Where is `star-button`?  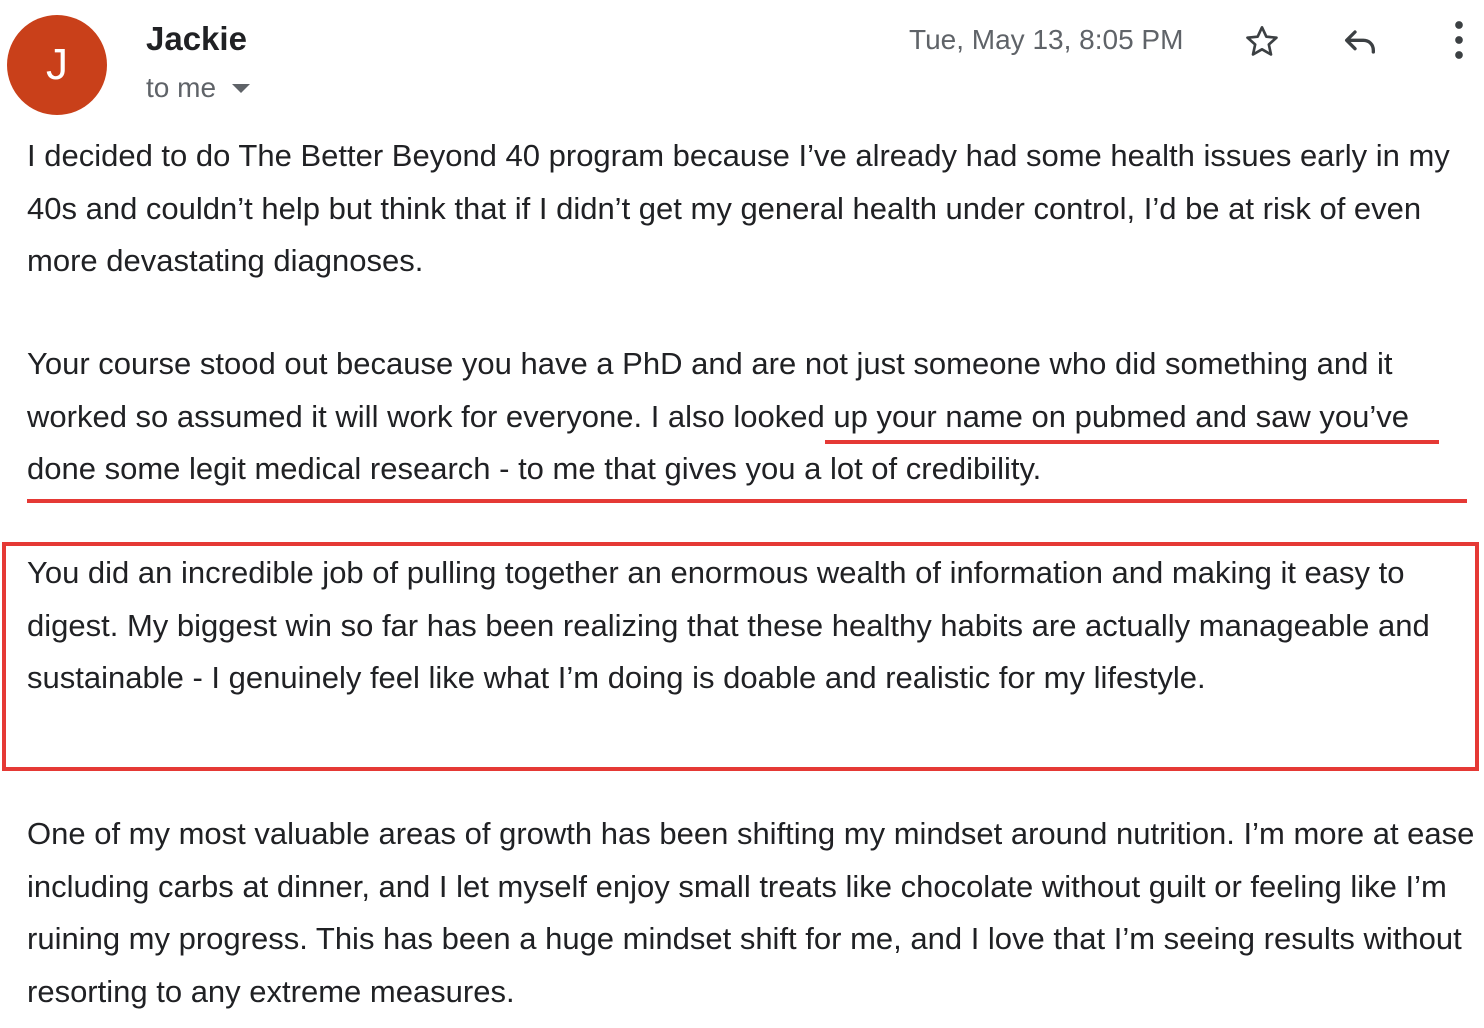
star-button is located at coordinates (1262, 42).